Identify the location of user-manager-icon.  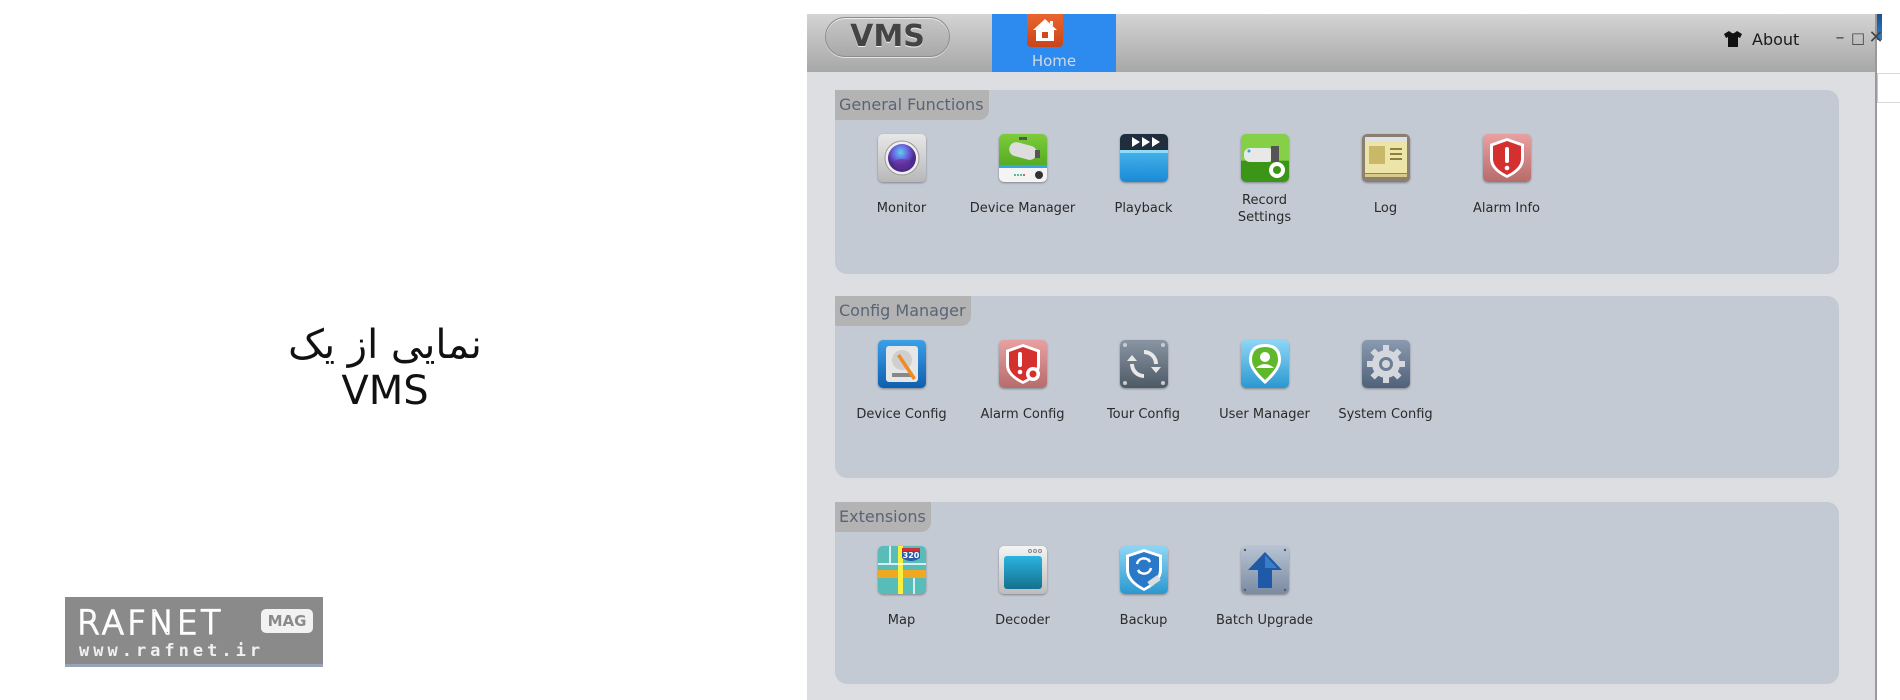
(1264, 364).